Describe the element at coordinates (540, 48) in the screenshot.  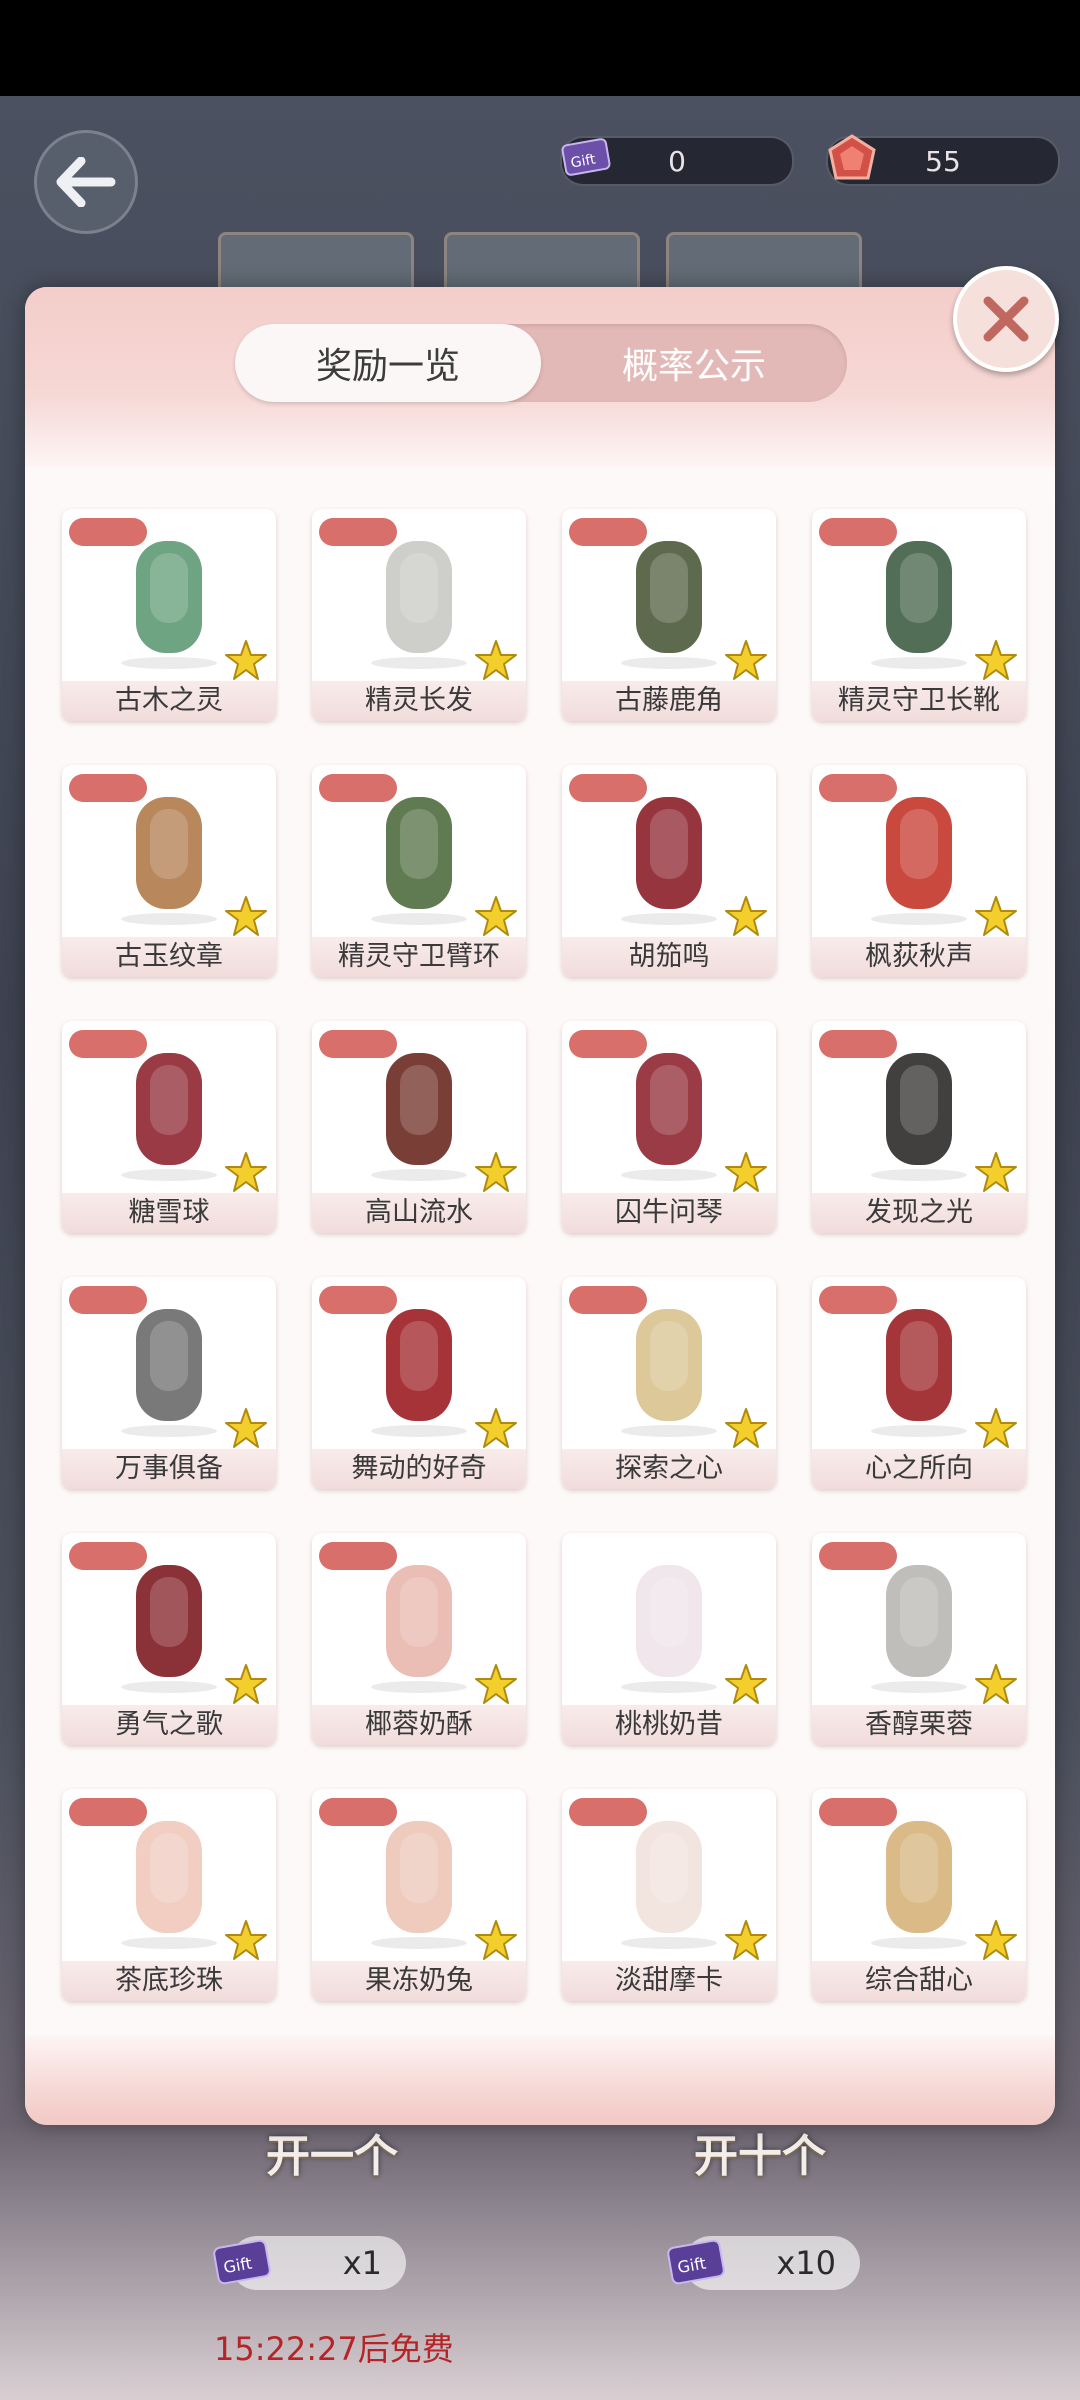
I see `status-bar` at that location.